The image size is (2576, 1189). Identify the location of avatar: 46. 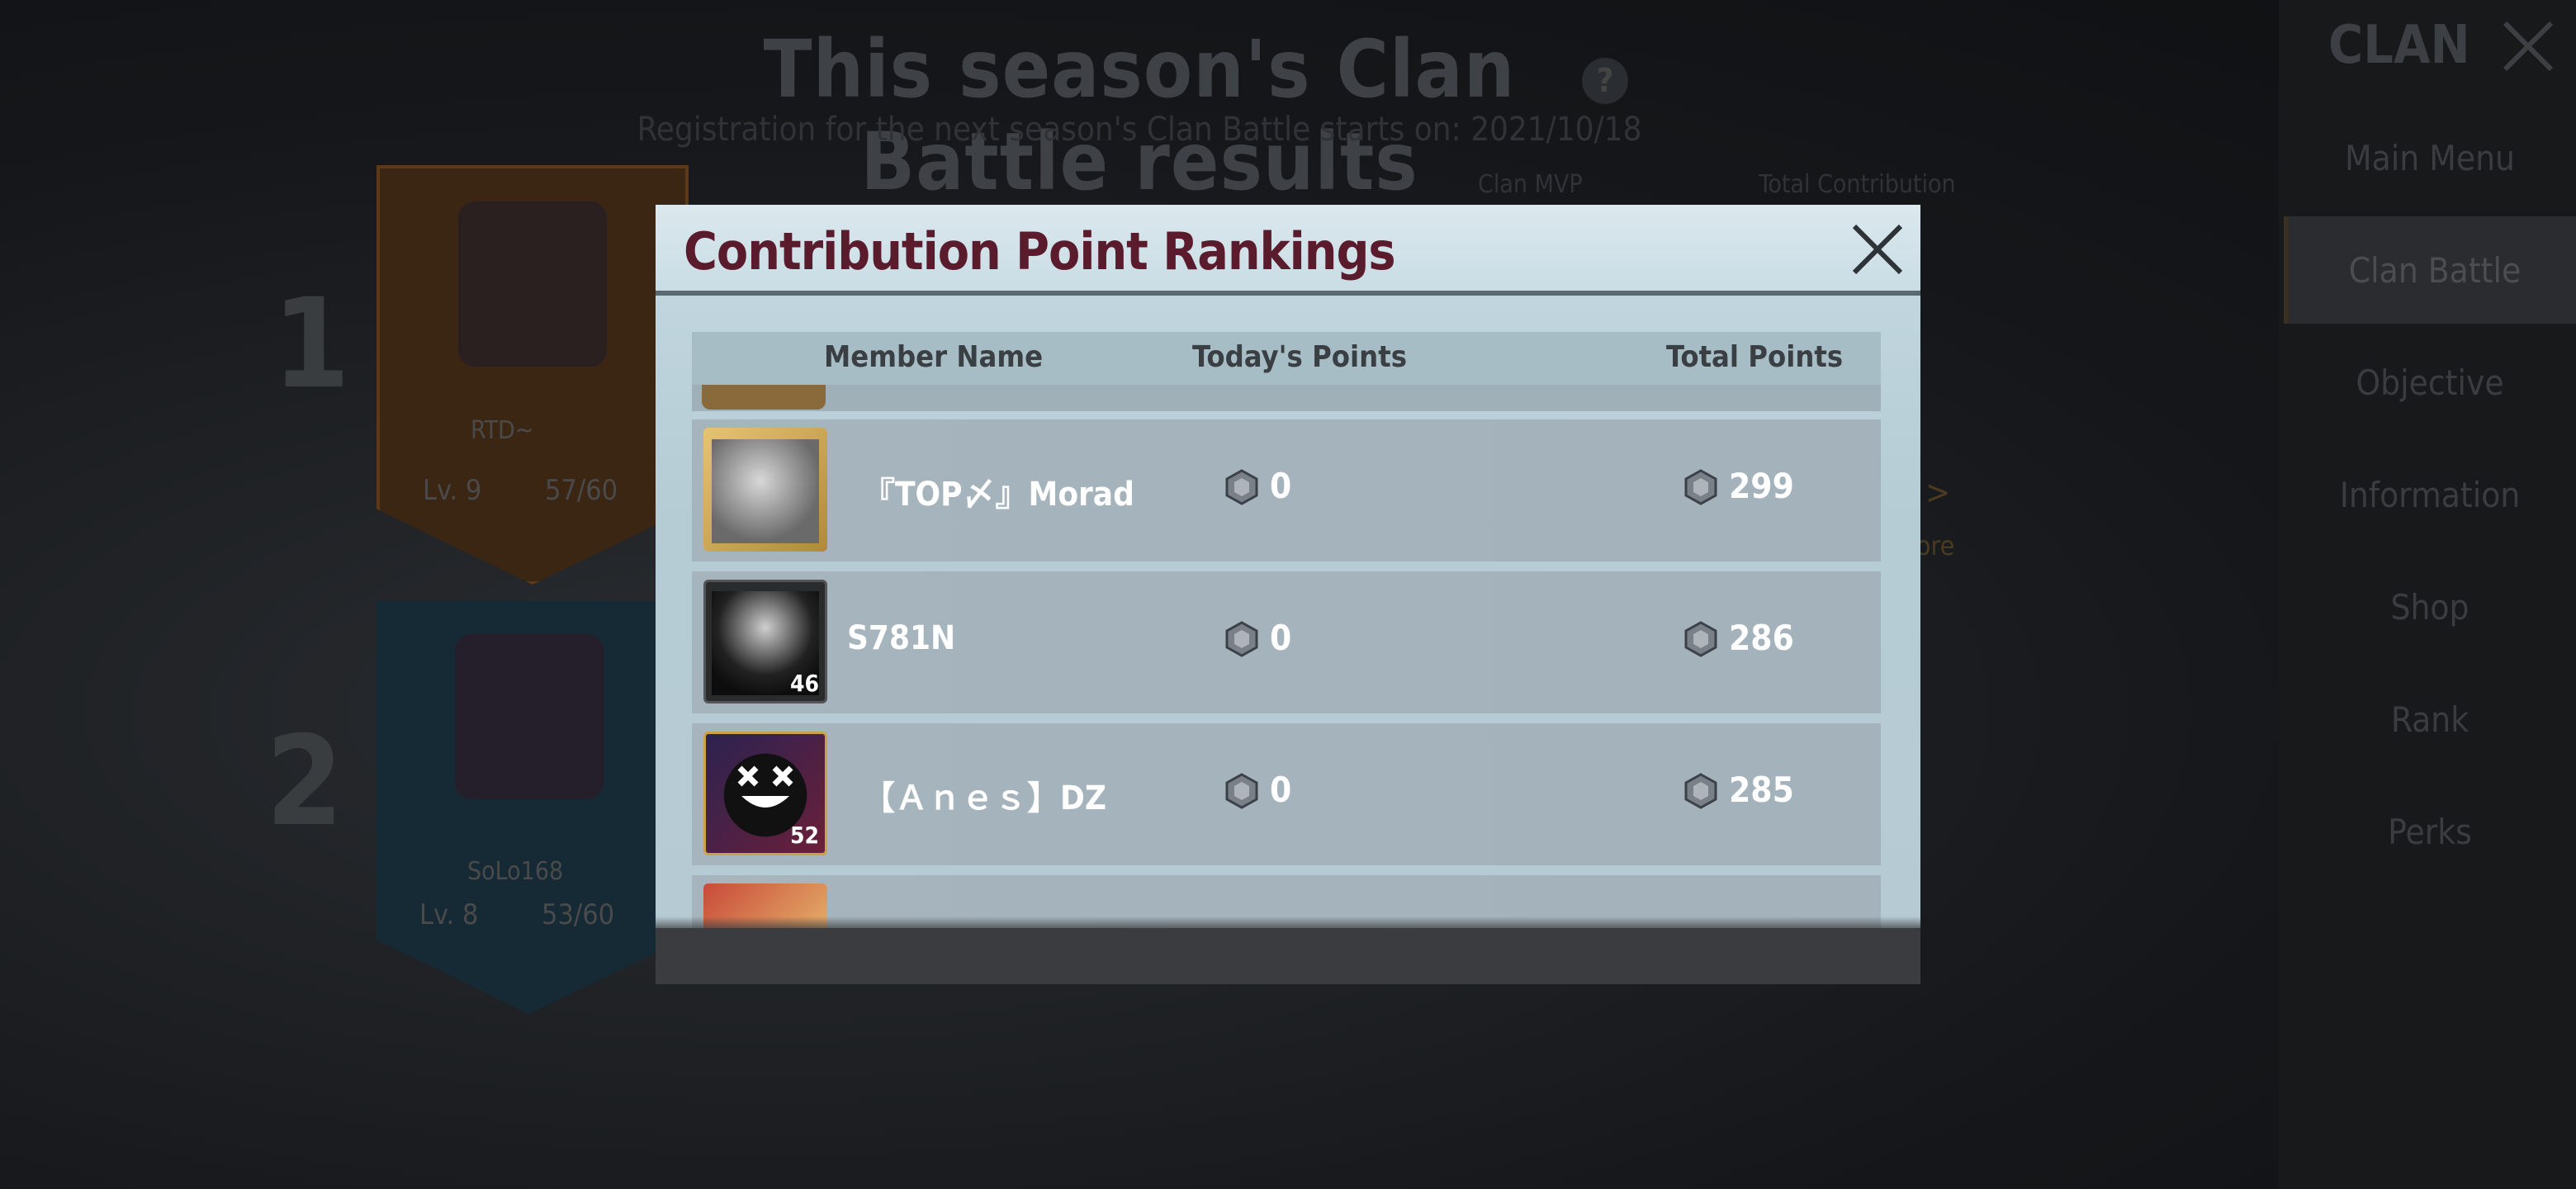
(765, 641).